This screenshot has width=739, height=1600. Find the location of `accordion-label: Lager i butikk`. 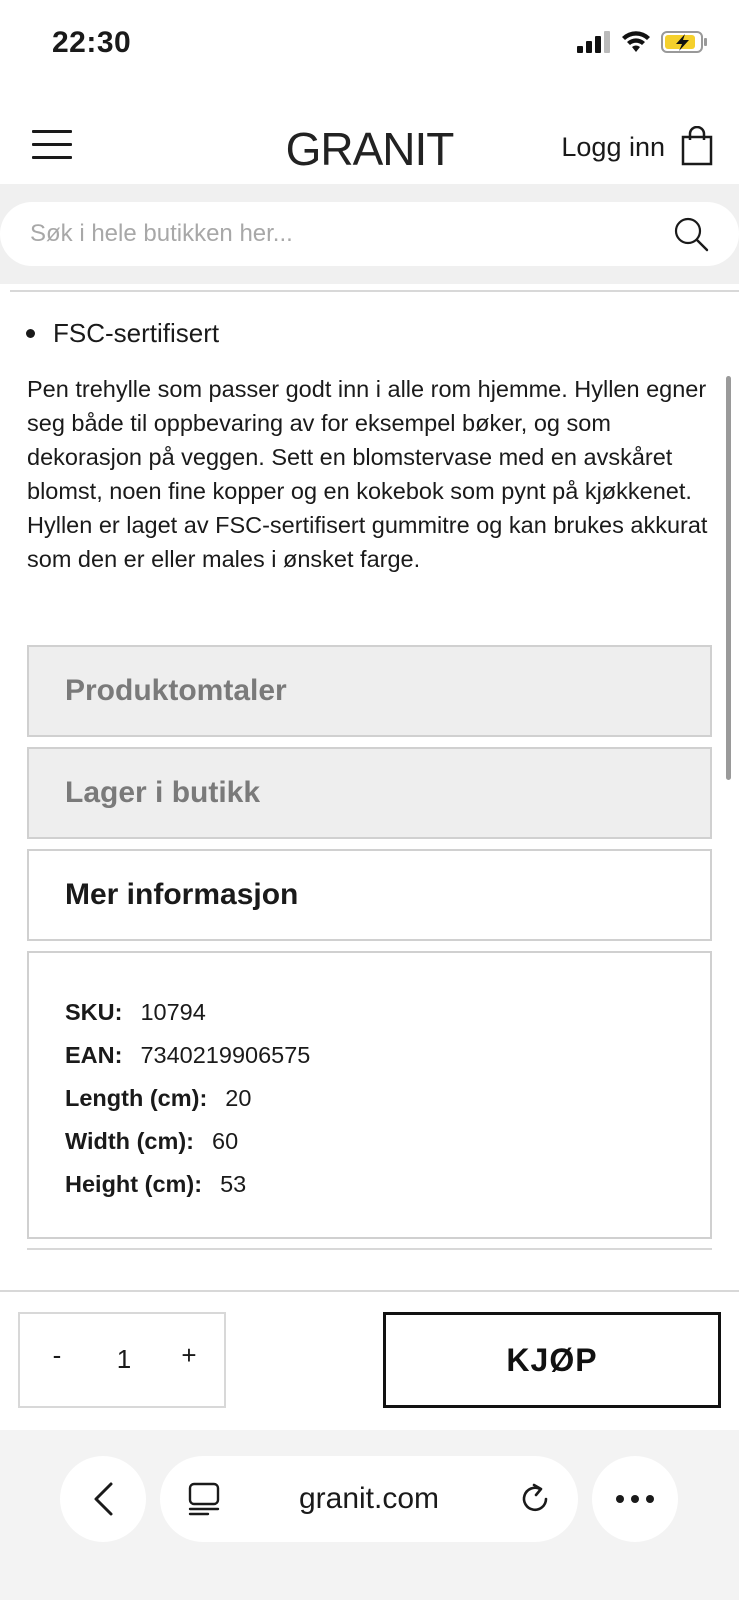

accordion-label: Lager i butikk is located at coordinates (163, 792).